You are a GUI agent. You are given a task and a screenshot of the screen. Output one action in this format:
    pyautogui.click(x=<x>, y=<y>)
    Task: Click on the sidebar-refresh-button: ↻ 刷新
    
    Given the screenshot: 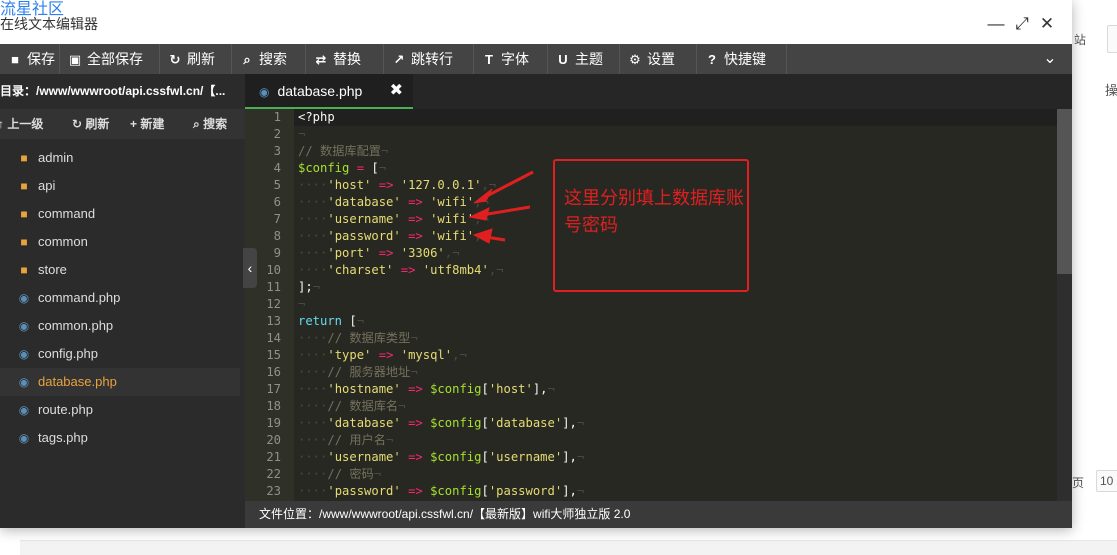 What is the action you would take?
    pyautogui.click(x=90, y=124)
    